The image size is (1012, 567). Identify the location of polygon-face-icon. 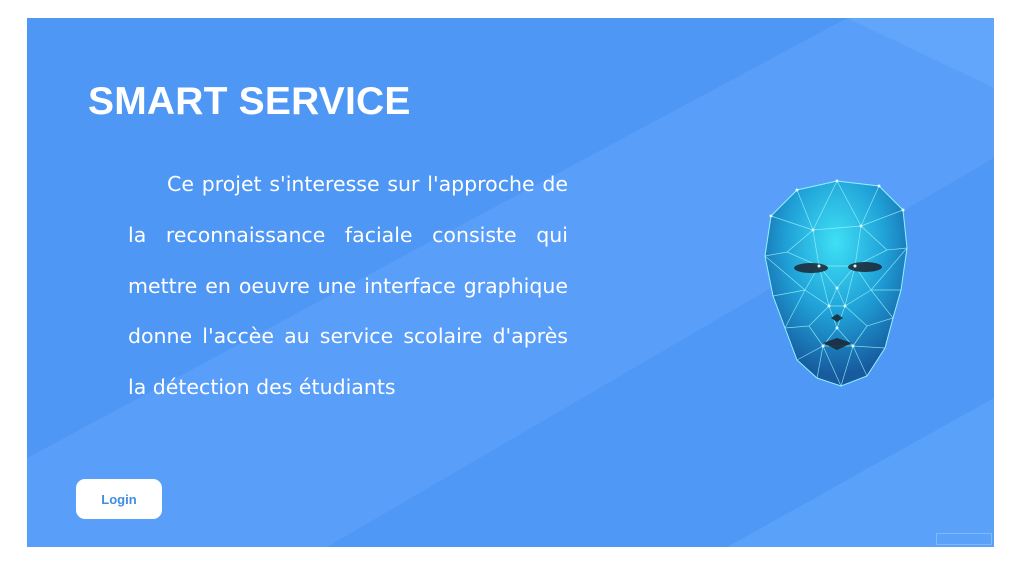
(836, 283).